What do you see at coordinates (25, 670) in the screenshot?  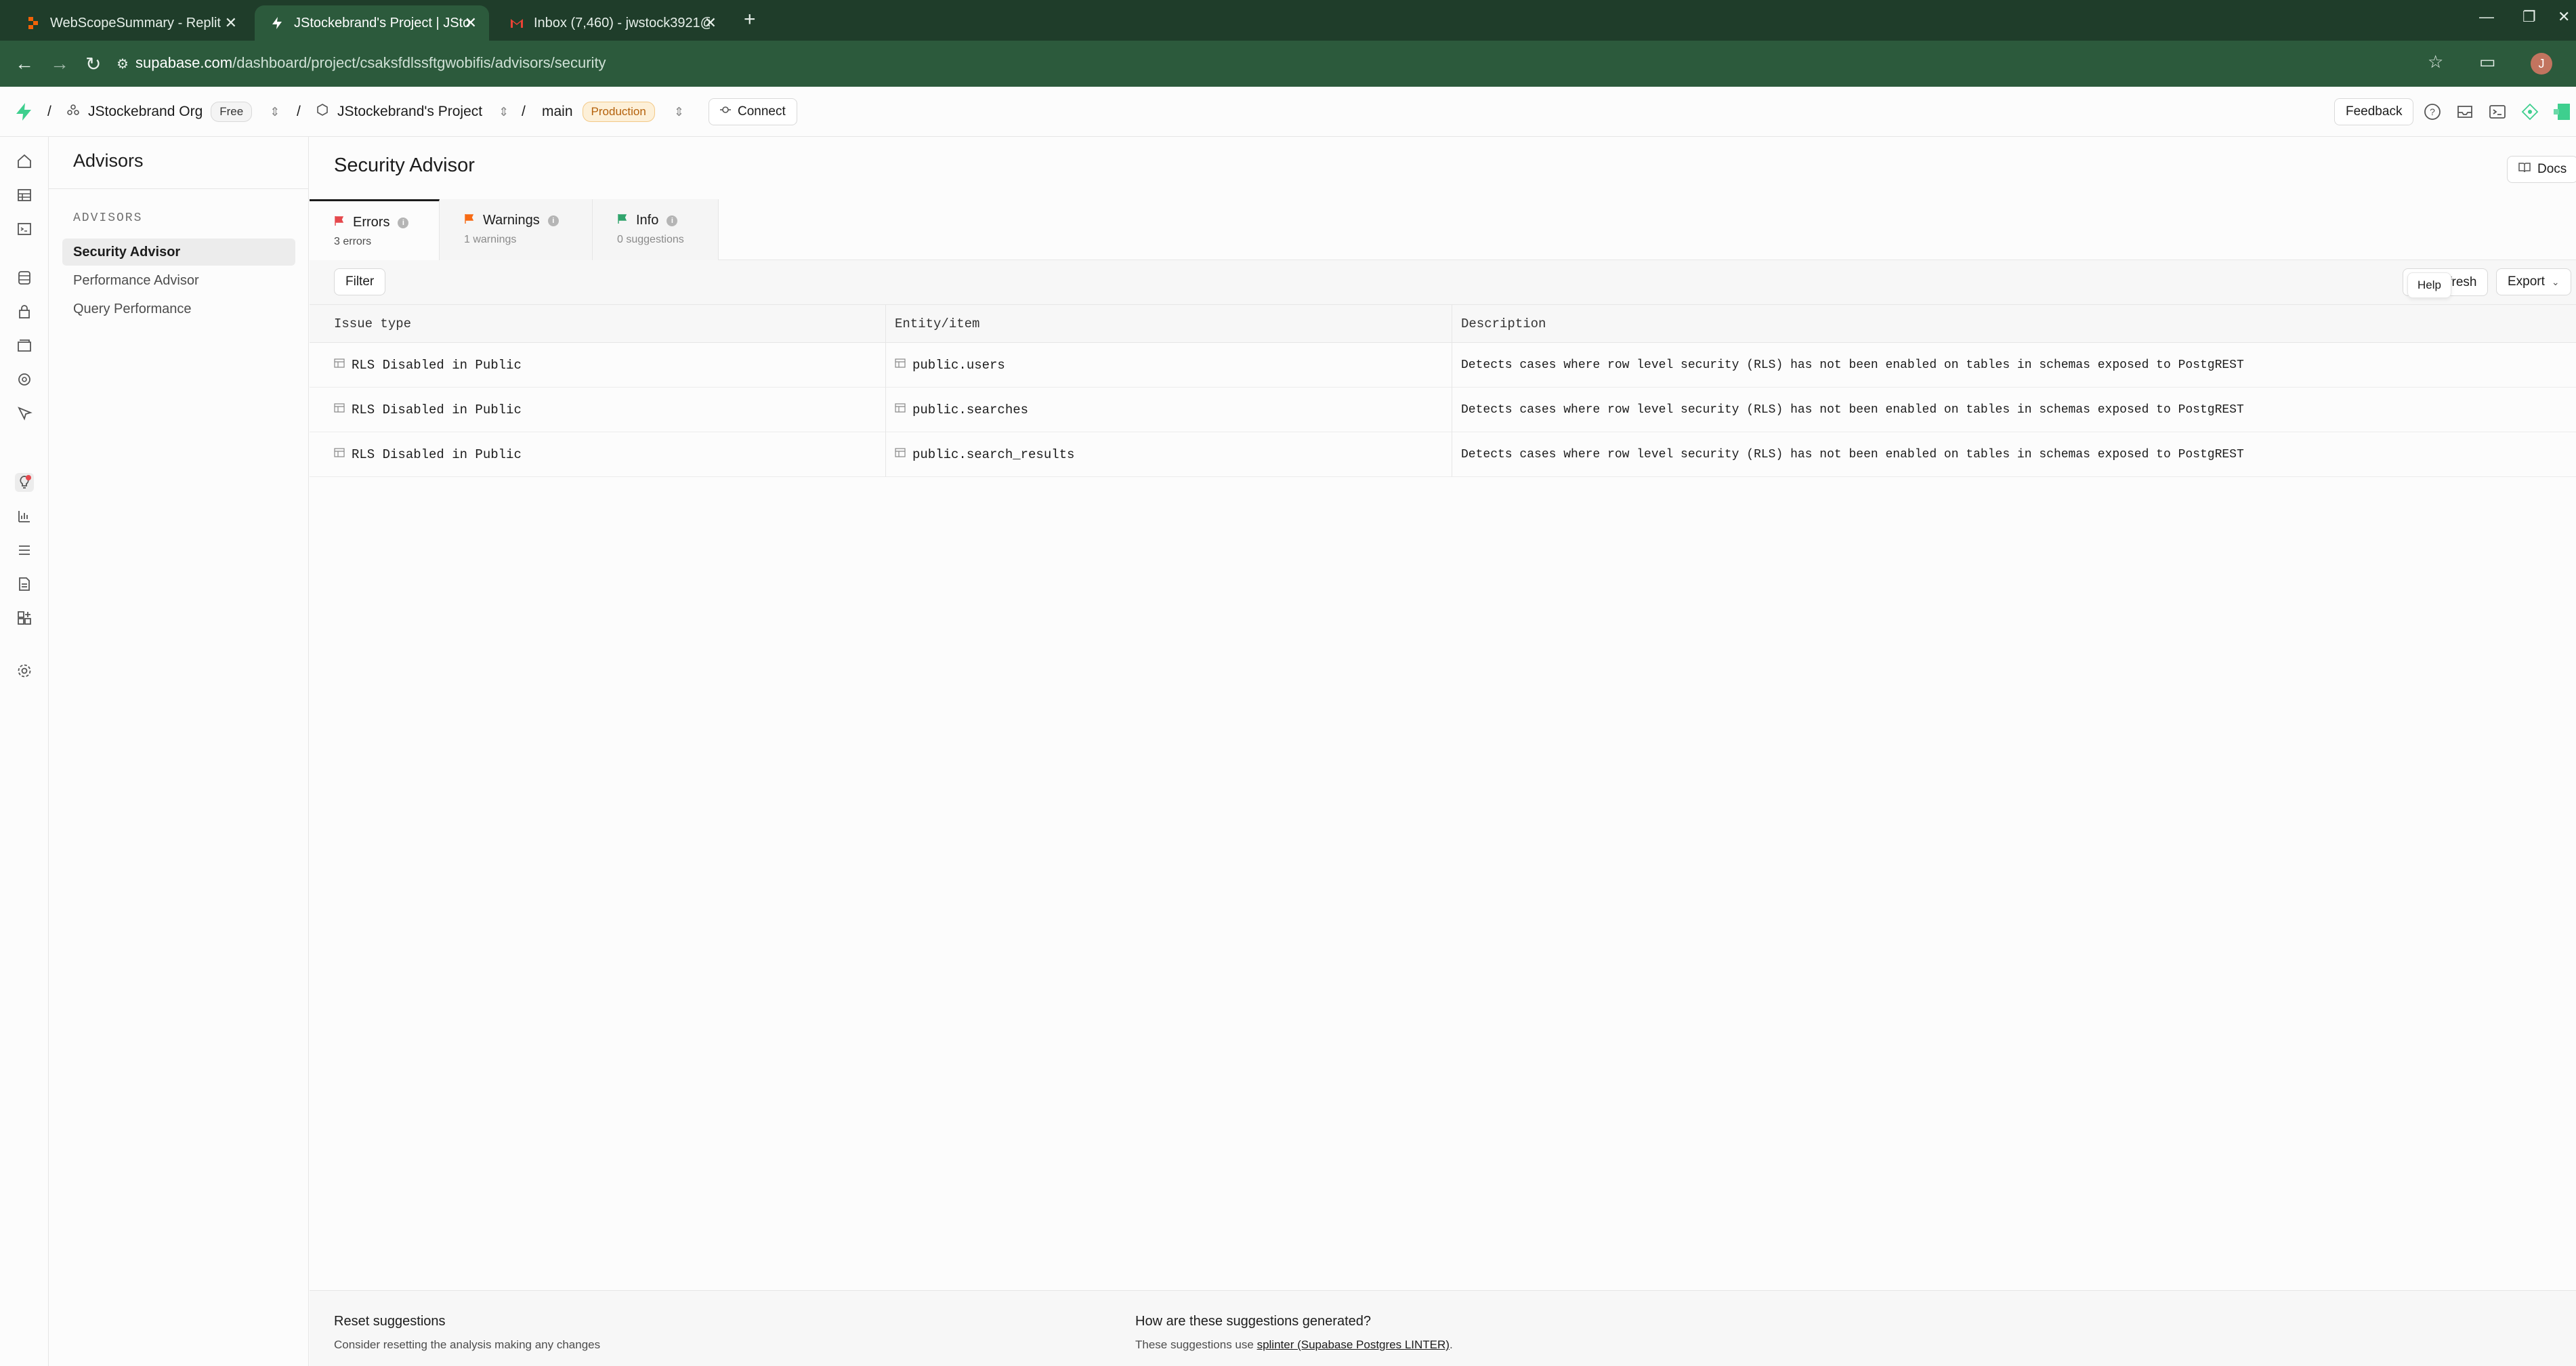 I see `settings-icon` at bounding box center [25, 670].